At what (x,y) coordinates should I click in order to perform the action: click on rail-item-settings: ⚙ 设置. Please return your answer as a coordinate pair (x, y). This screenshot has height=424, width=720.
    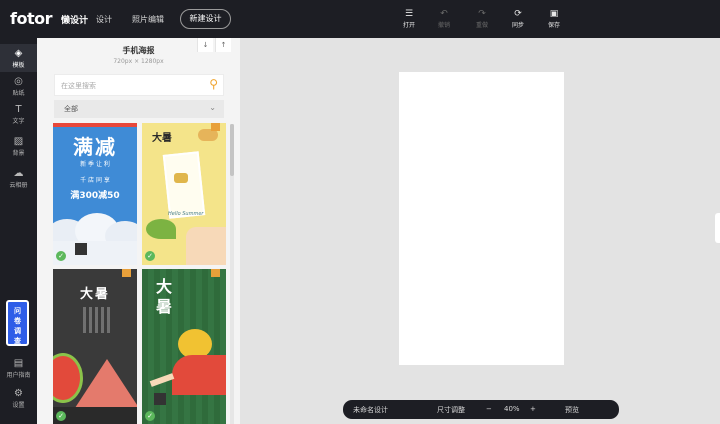
    Looking at the image, I should click on (18, 398).